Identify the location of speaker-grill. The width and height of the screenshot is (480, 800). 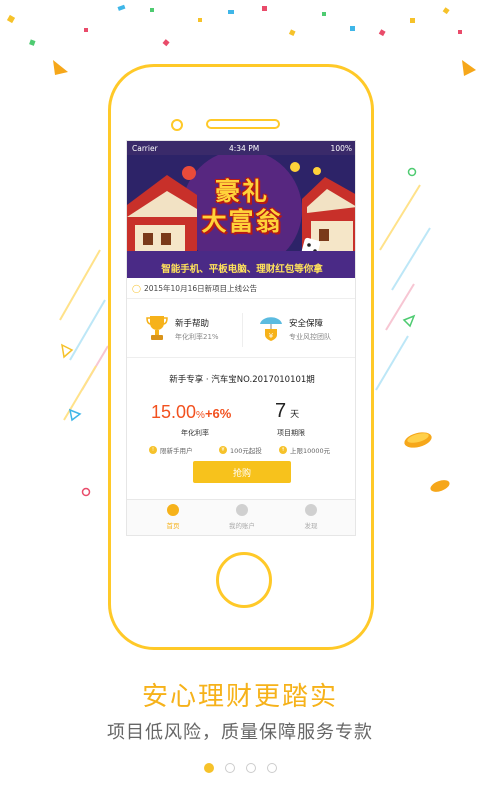
(243, 124).